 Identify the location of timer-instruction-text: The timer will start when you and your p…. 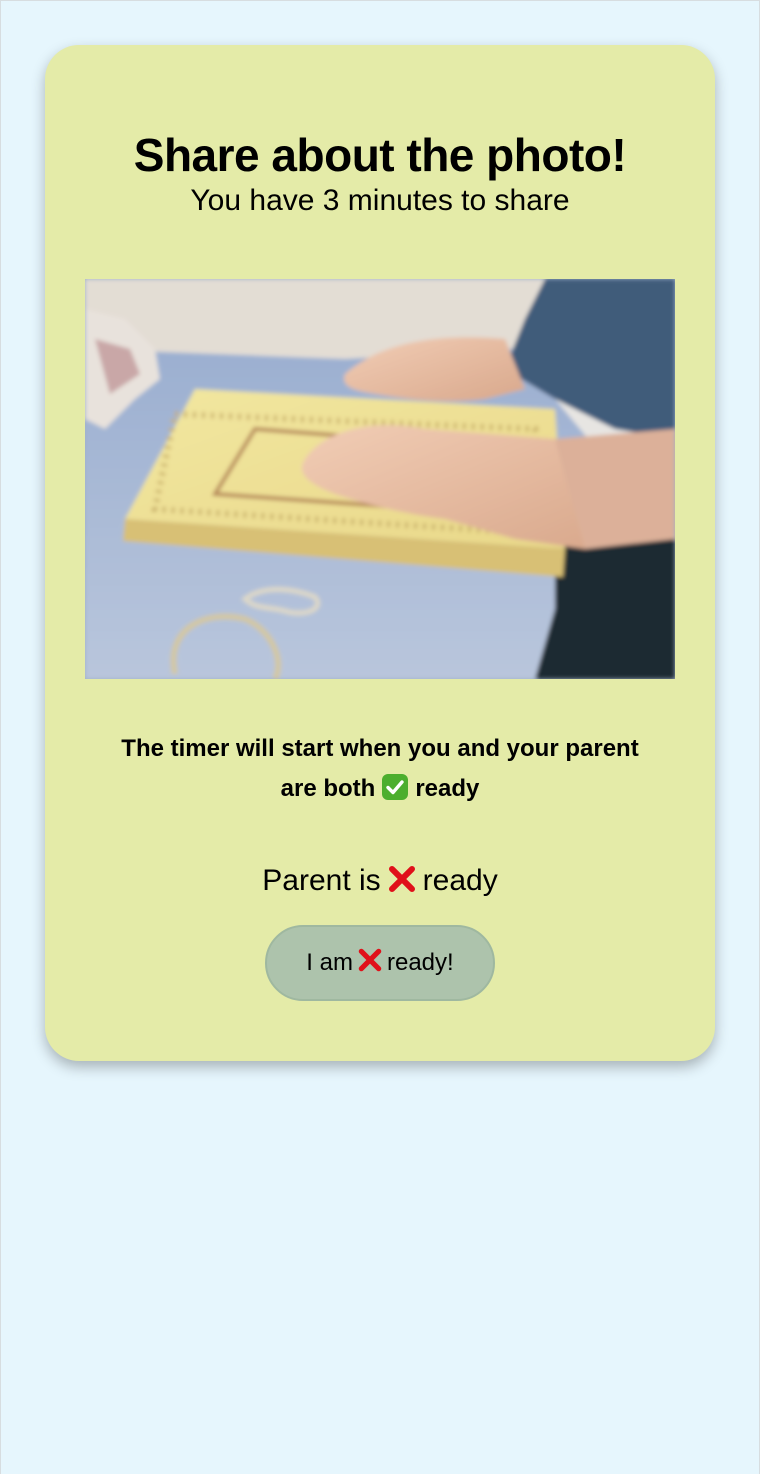
(380, 768).